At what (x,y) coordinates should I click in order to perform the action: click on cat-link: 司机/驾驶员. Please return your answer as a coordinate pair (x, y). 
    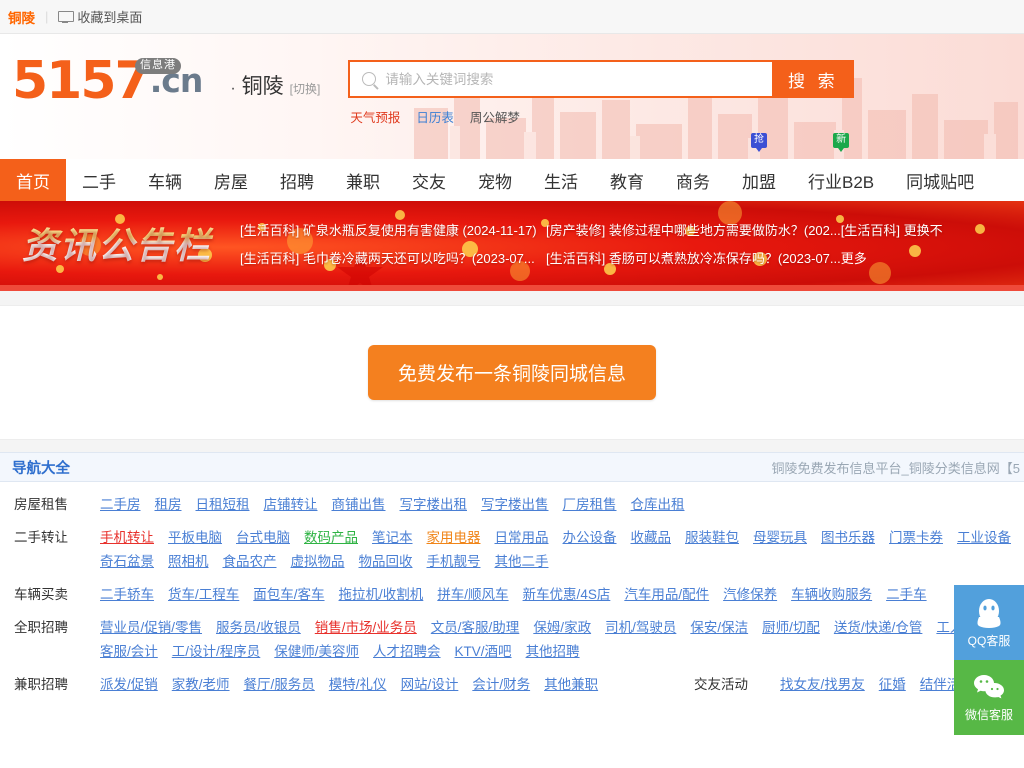
    Looking at the image, I should click on (640, 628).